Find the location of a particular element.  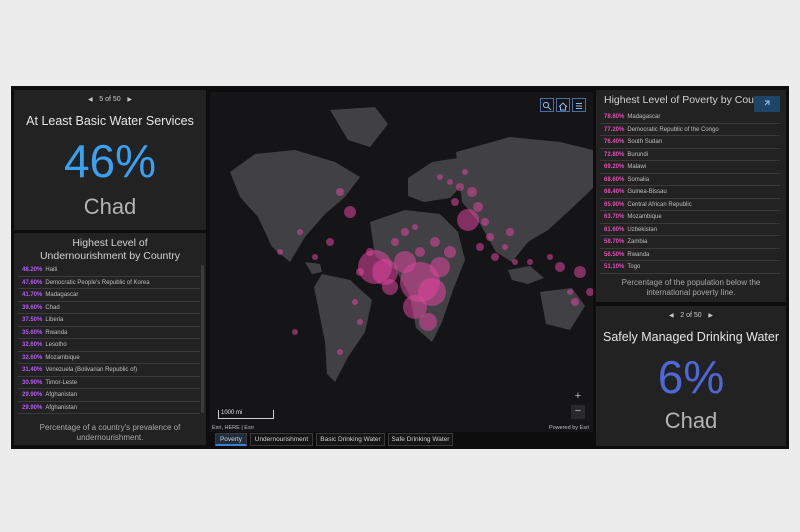

home-icon is located at coordinates (563, 105).